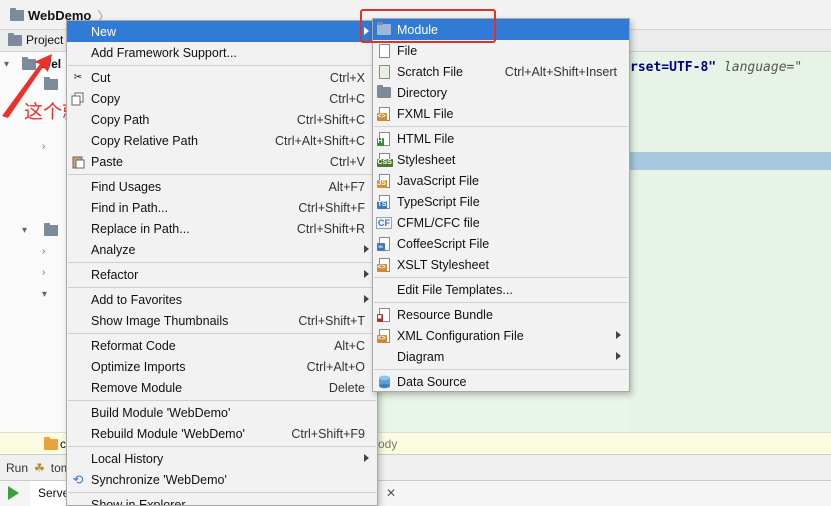 This screenshot has height=506, width=831. Describe the element at coordinates (222, 140) in the screenshot. I see `menu-item-copy-relative-path: Copy Relative Path Ctrl+Alt+Shift+C` at that location.